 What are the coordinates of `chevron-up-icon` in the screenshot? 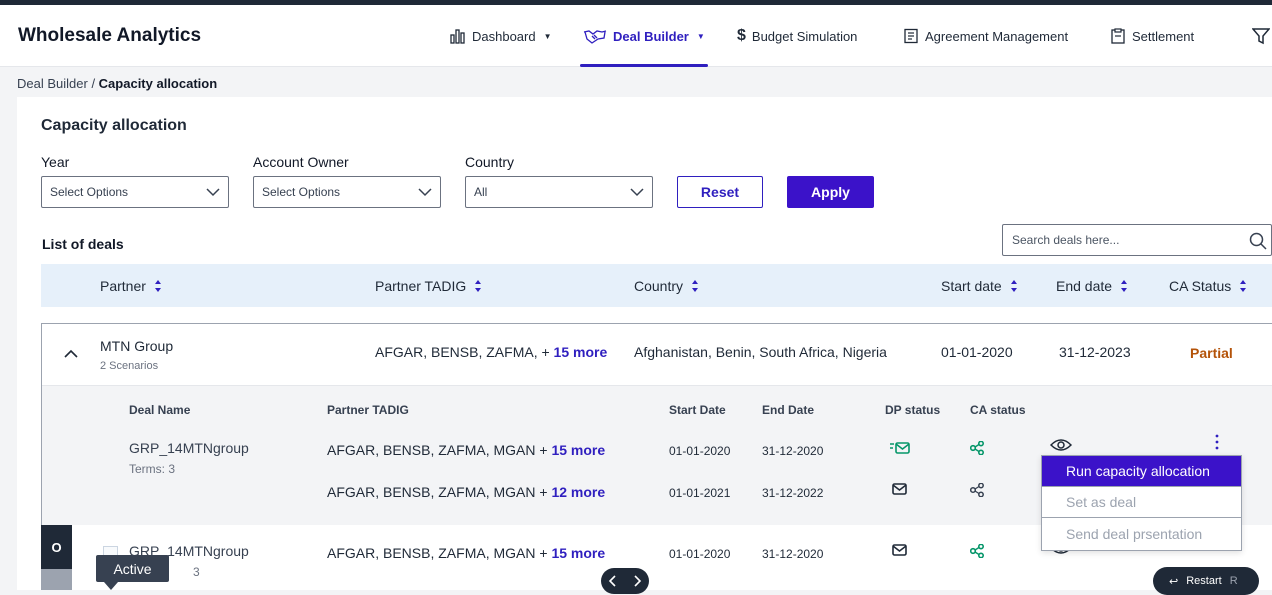 It's located at (71, 354).